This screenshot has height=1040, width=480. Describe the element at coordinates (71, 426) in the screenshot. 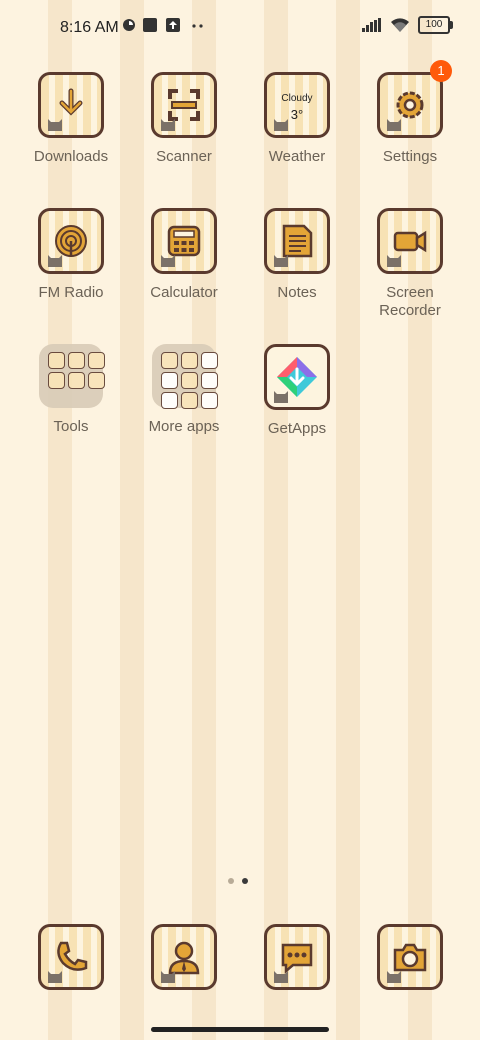

I see `app-label: Tools` at that location.